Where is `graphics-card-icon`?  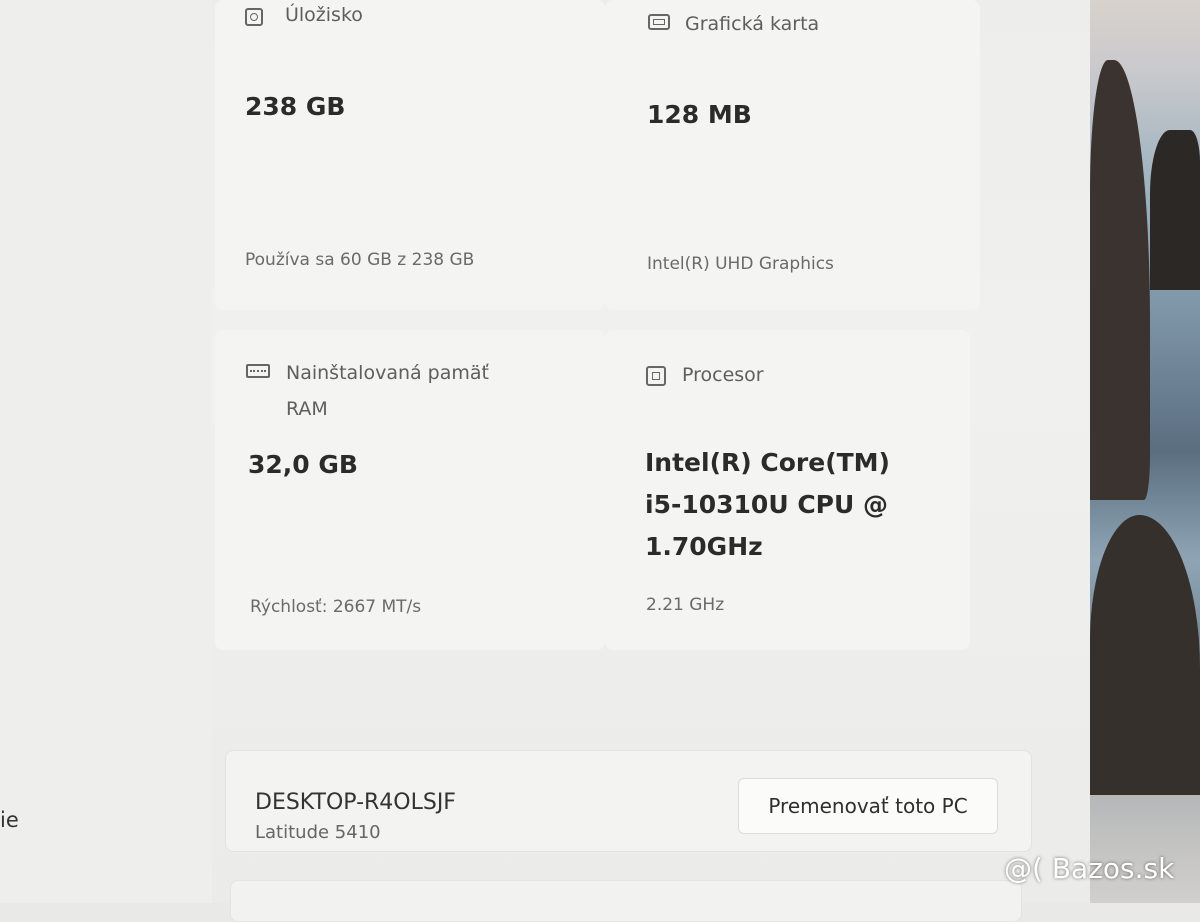 graphics-card-icon is located at coordinates (659, 22).